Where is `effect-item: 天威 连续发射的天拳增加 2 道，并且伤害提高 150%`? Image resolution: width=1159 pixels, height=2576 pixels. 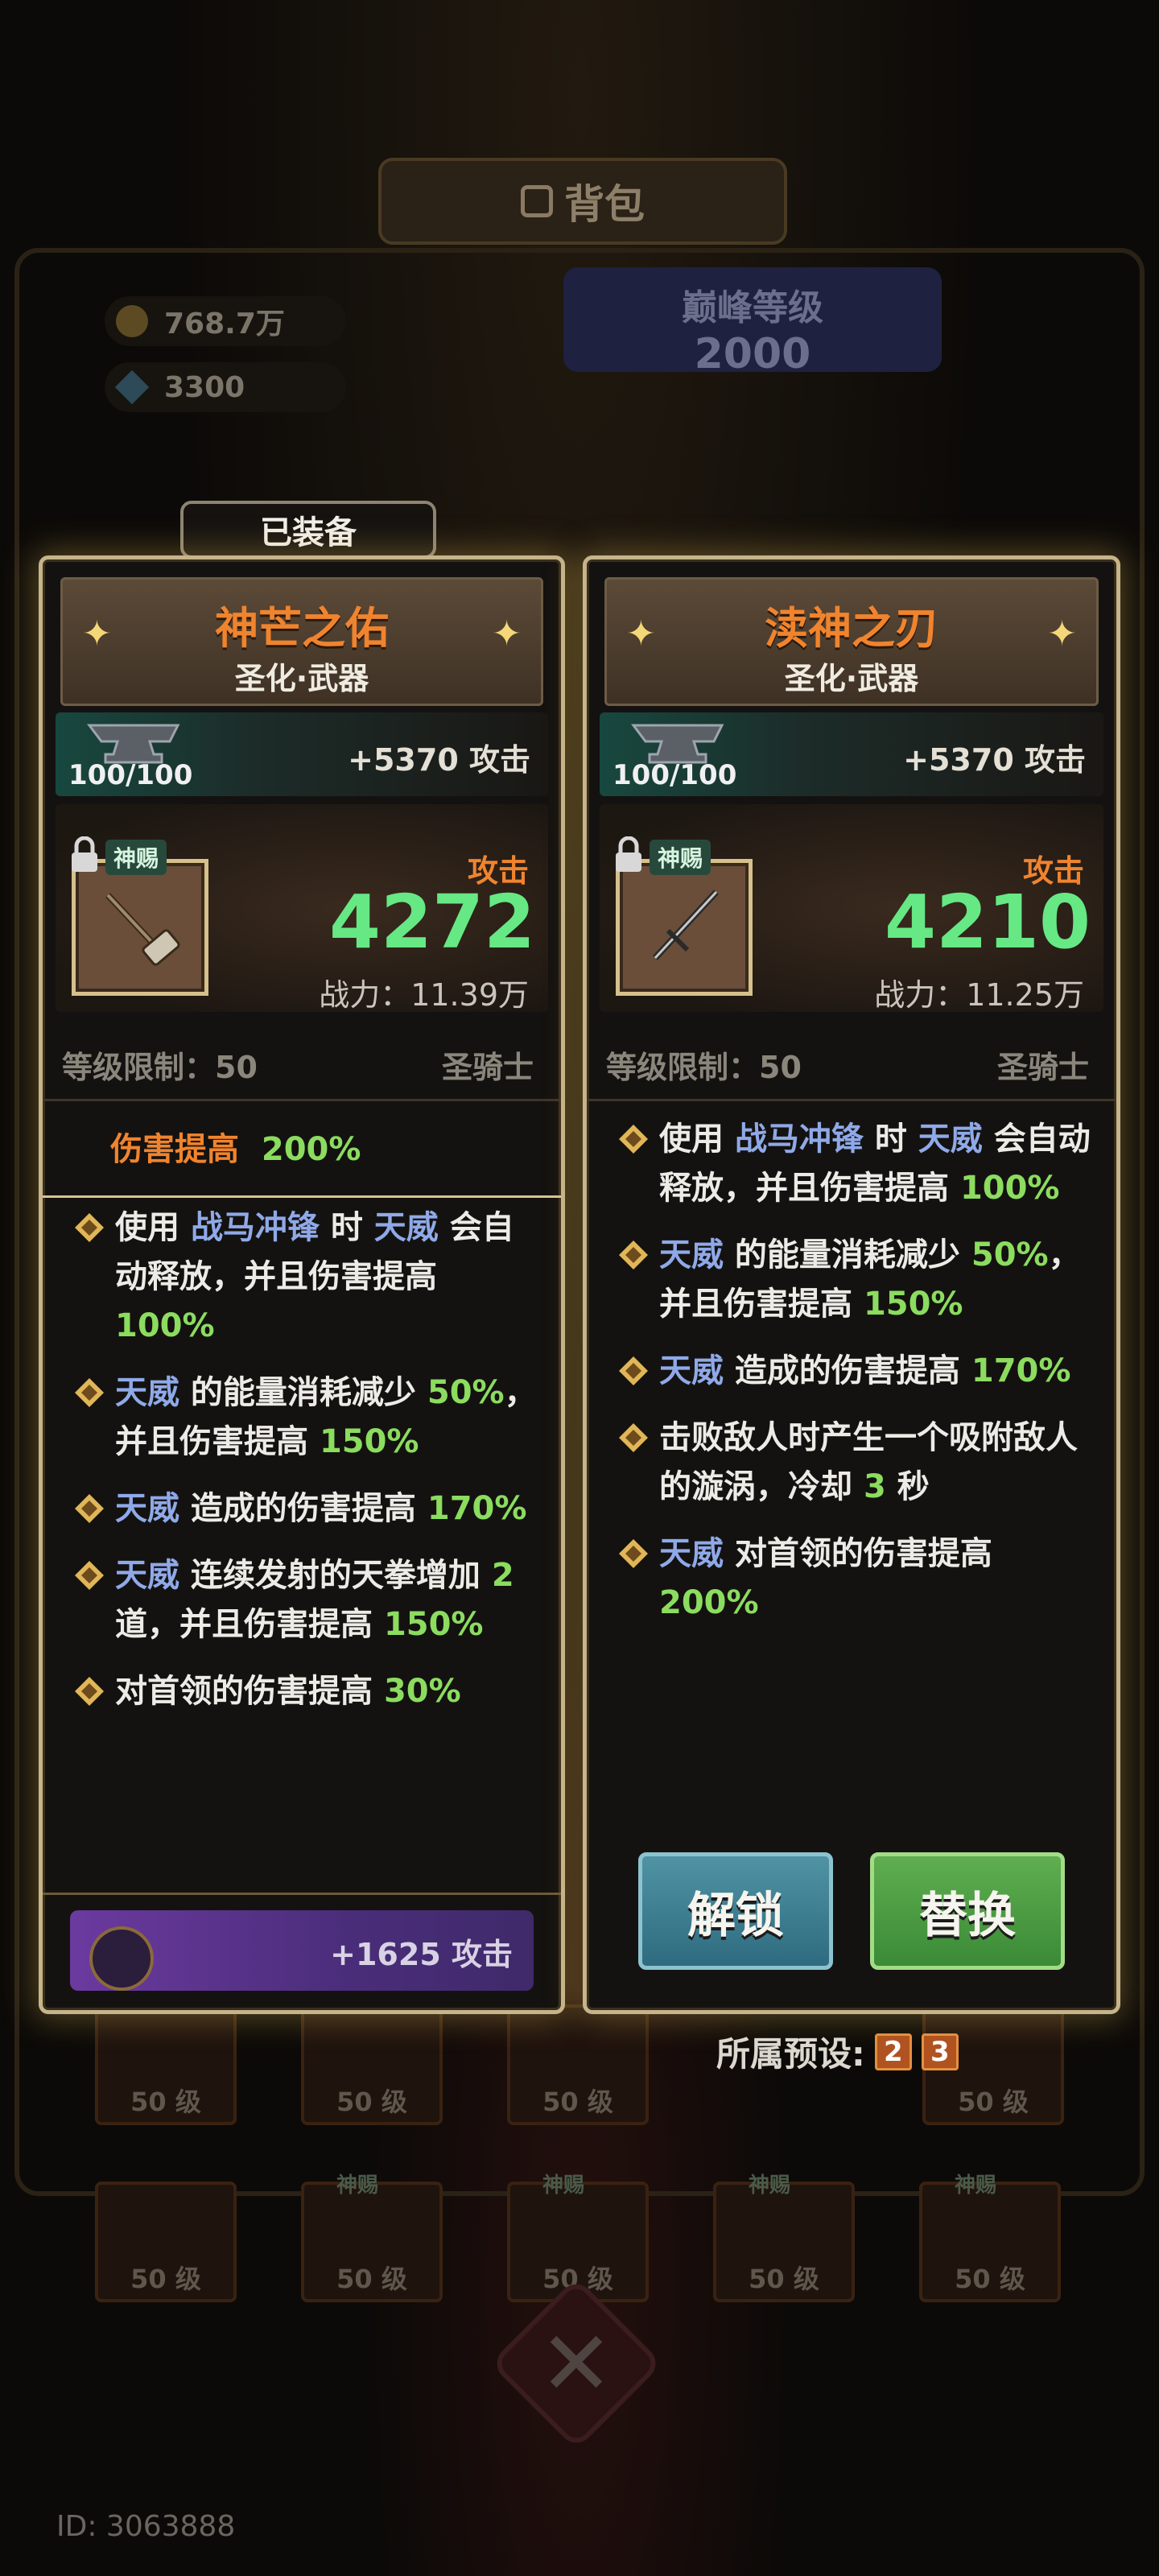
effect-item: 天威 连续发射的天拳增加 2 道，并且伤害提高 150% is located at coordinates (306, 1600).